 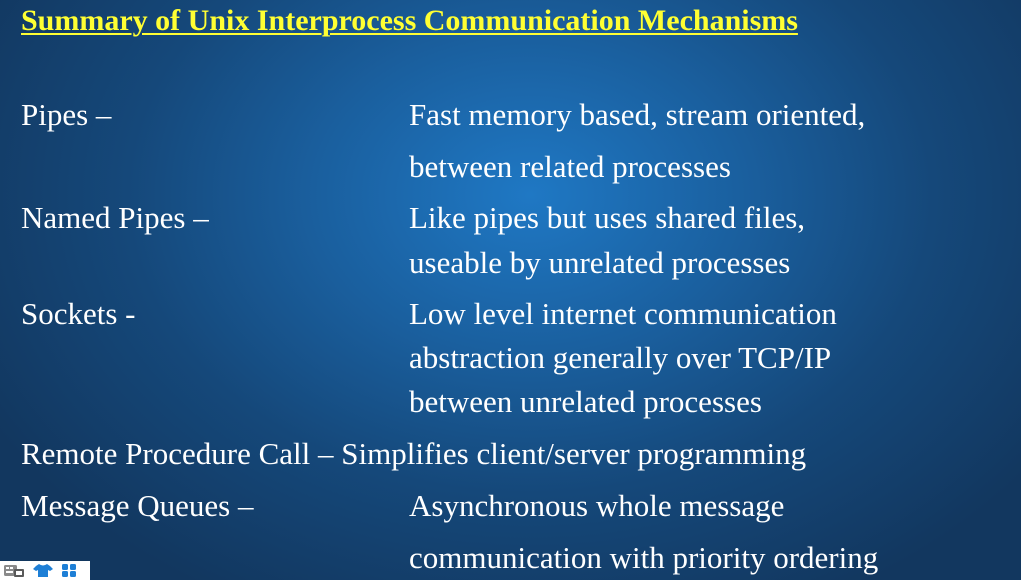 What do you see at coordinates (70, 570) in the screenshot?
I see `apps-grid-icon` at bounding box center [70, 570].